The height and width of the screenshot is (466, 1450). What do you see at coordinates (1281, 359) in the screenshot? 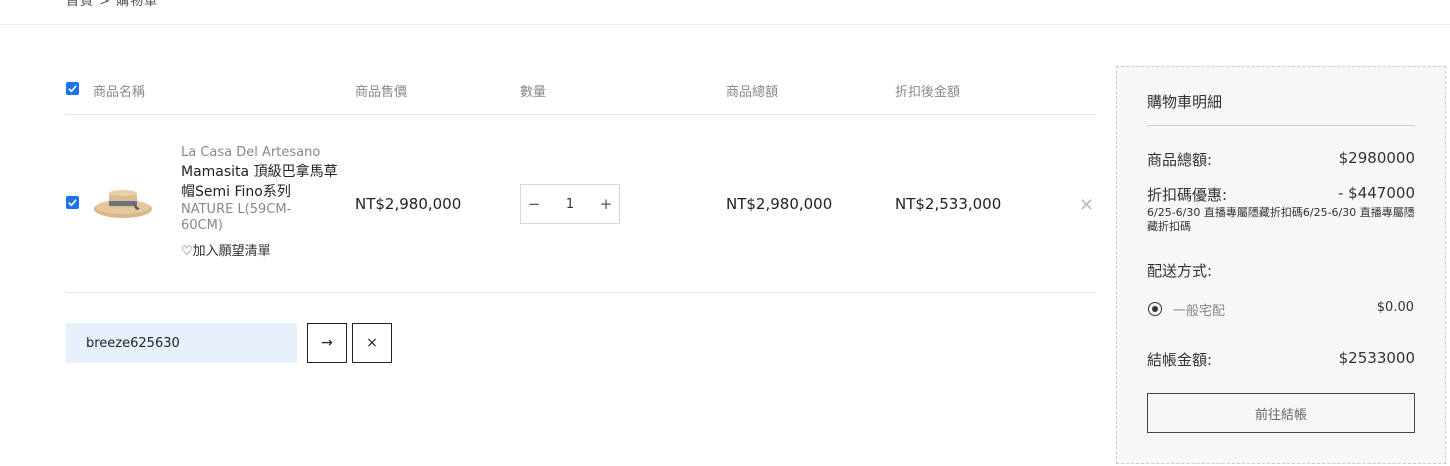
I see `checkout-total-row: 結帳金額: $2533000` at bounding box center [1281, 359].